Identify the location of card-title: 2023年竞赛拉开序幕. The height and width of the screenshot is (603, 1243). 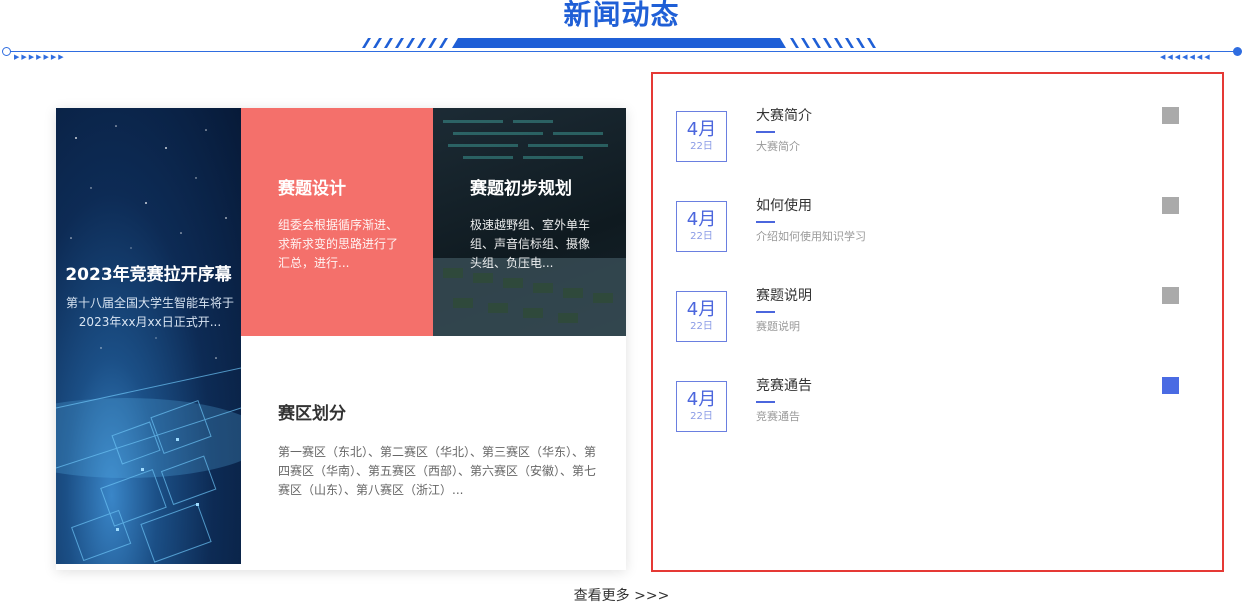
(148, 275).